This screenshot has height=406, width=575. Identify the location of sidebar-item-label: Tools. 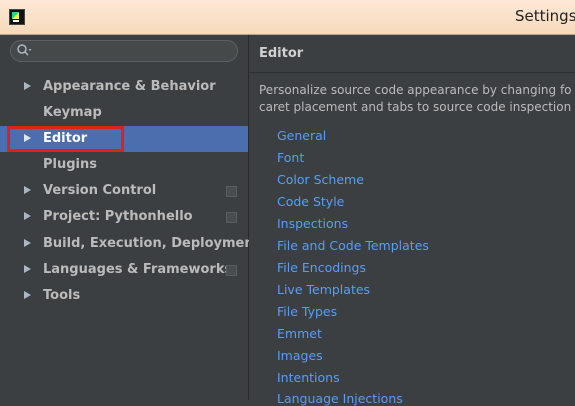
(62, 295).